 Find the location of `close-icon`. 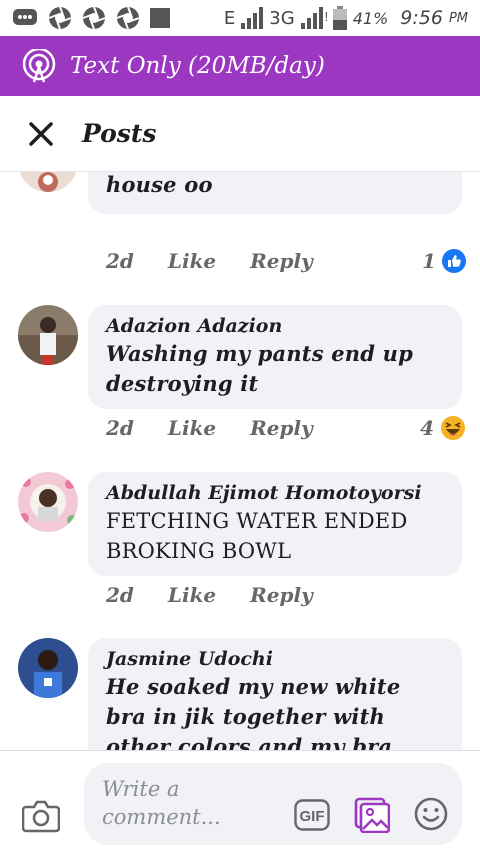

close-icon is located at coordinates (41, 134).